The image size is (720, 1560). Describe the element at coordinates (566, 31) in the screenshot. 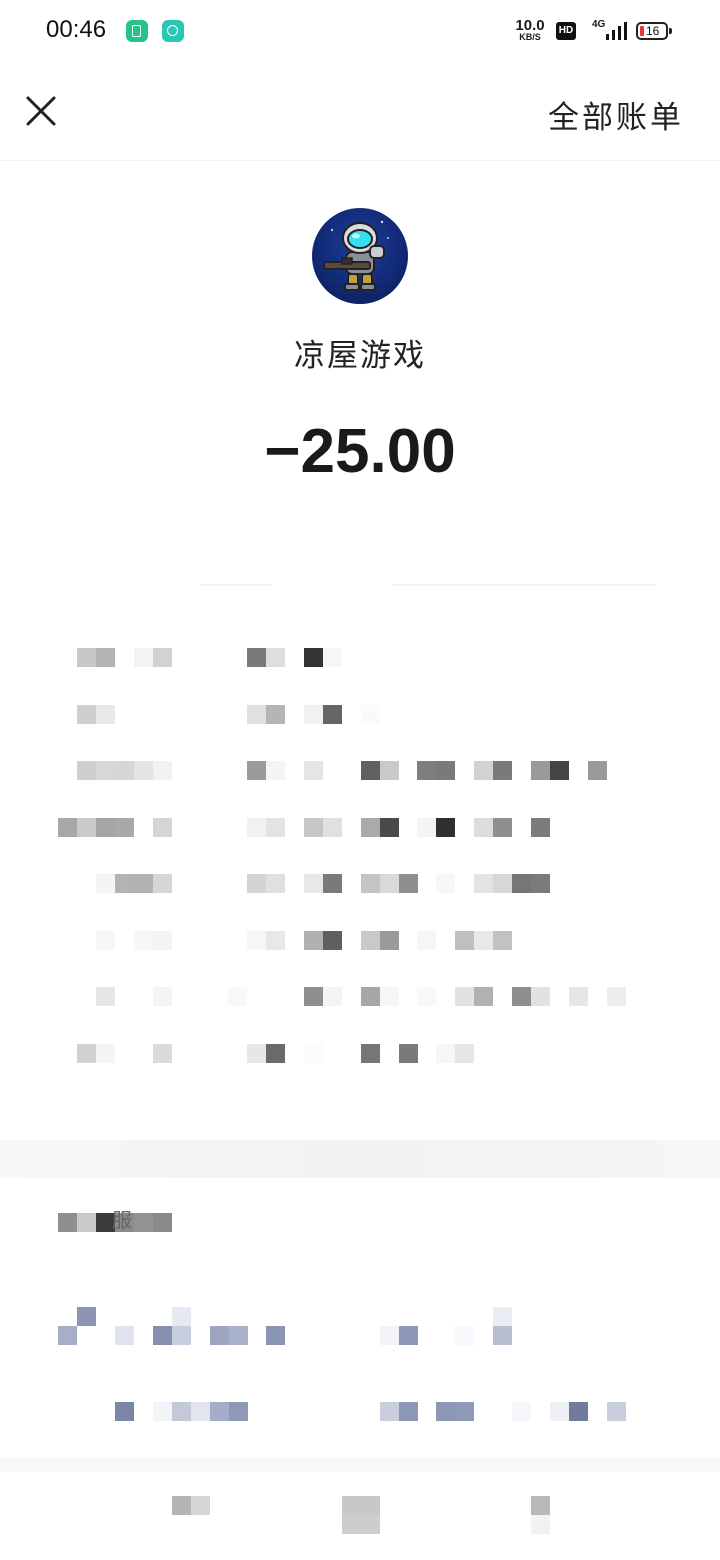

I see `hd-badge: HD` at that location.